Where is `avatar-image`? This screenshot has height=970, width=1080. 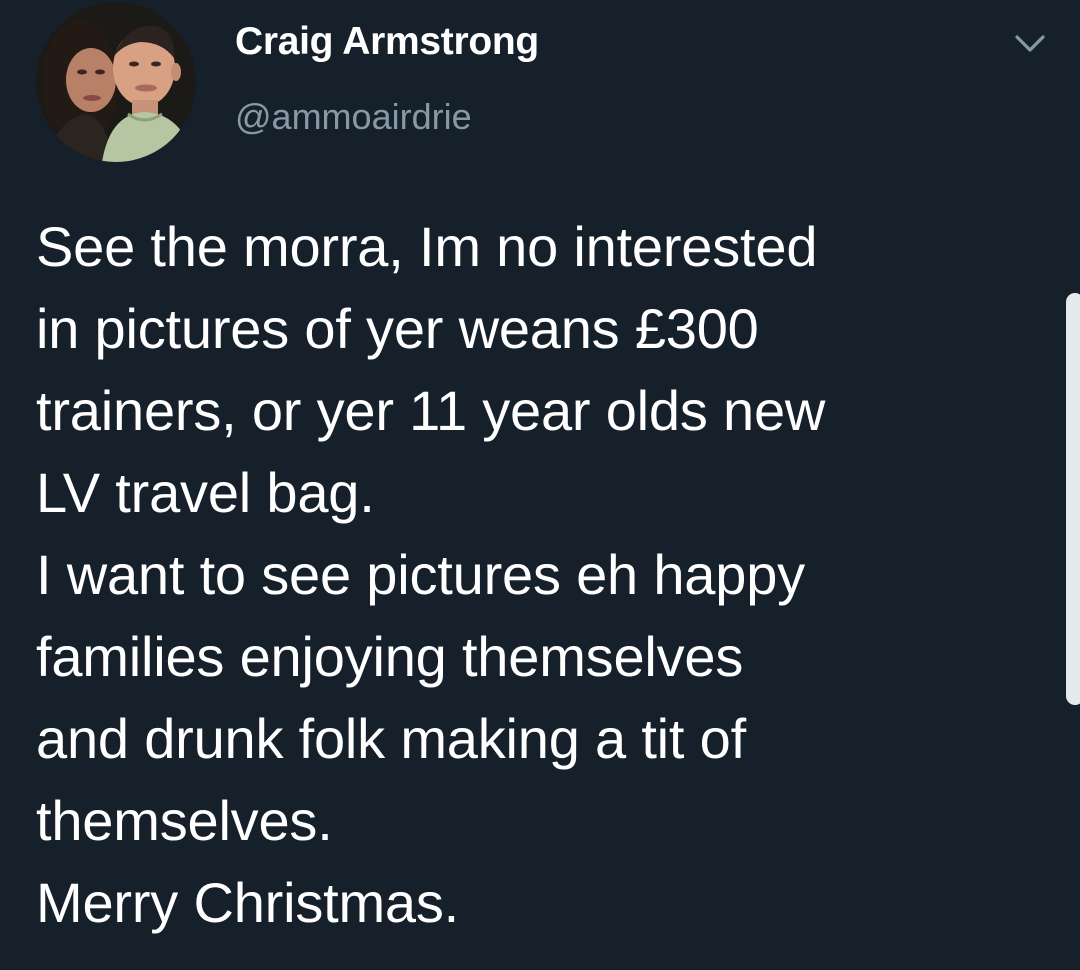
avatar-image is located at coordinates (116, 82).